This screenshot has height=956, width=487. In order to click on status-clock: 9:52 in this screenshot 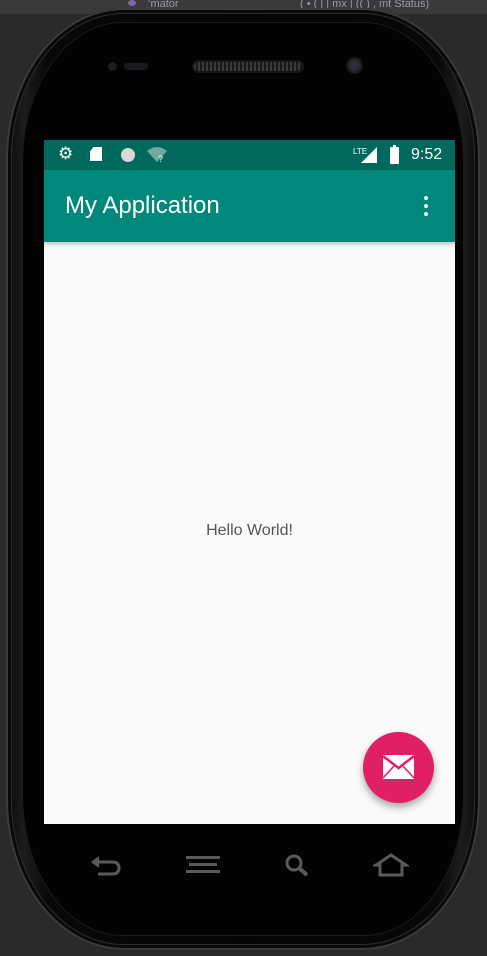, I will do `click(427, 154)`.